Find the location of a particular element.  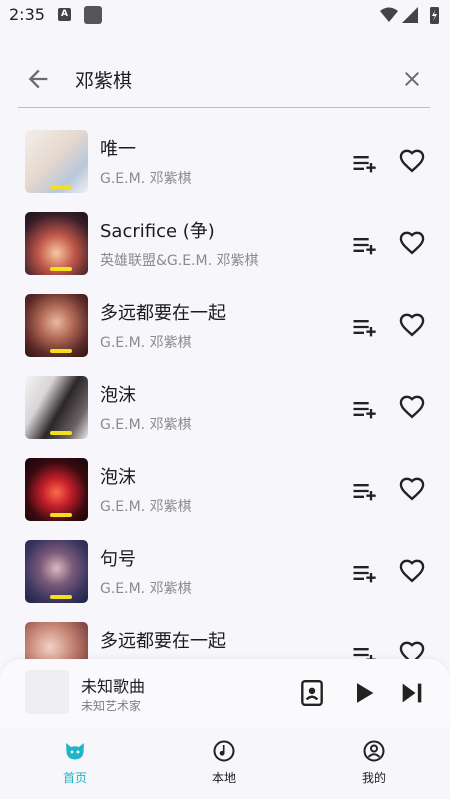

skip-next-icon is located at coordinates (412, 693).